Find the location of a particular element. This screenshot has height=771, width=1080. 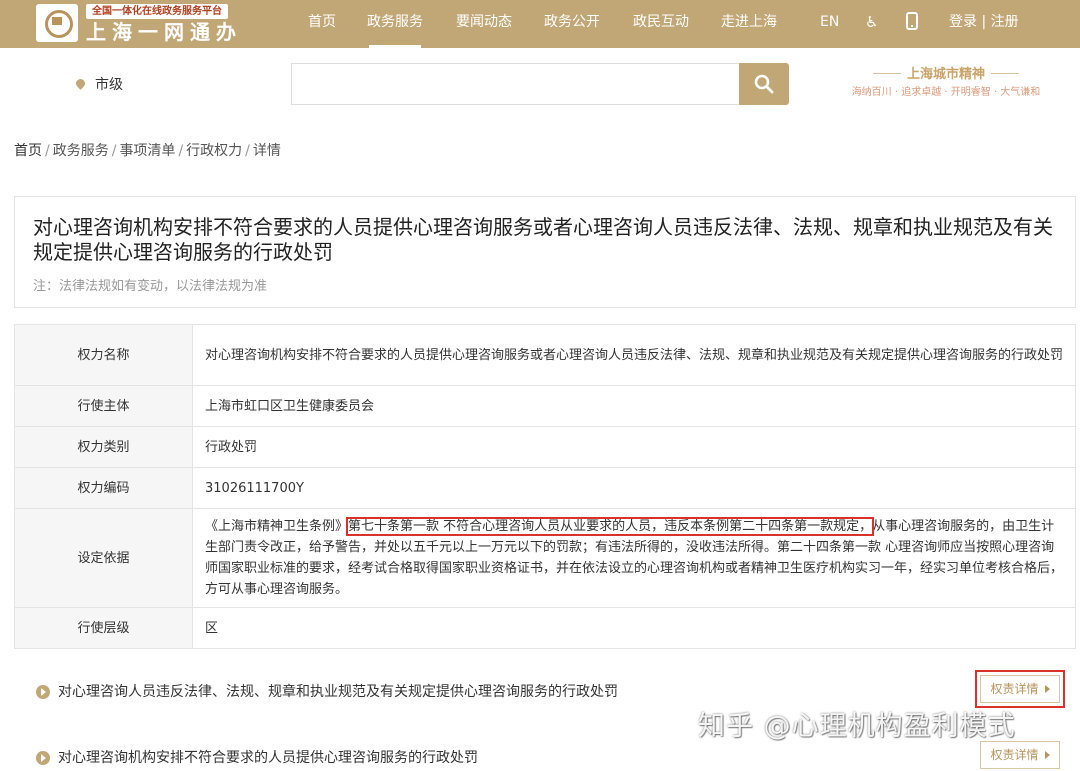

nav-english: EN is located at coordinates (829, 24).